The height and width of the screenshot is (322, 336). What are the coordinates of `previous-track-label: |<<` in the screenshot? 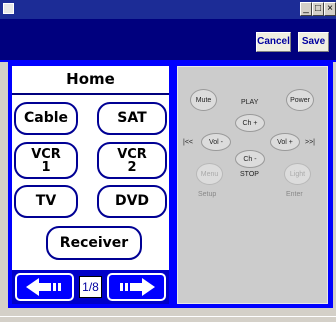 It's located at (188, 142).